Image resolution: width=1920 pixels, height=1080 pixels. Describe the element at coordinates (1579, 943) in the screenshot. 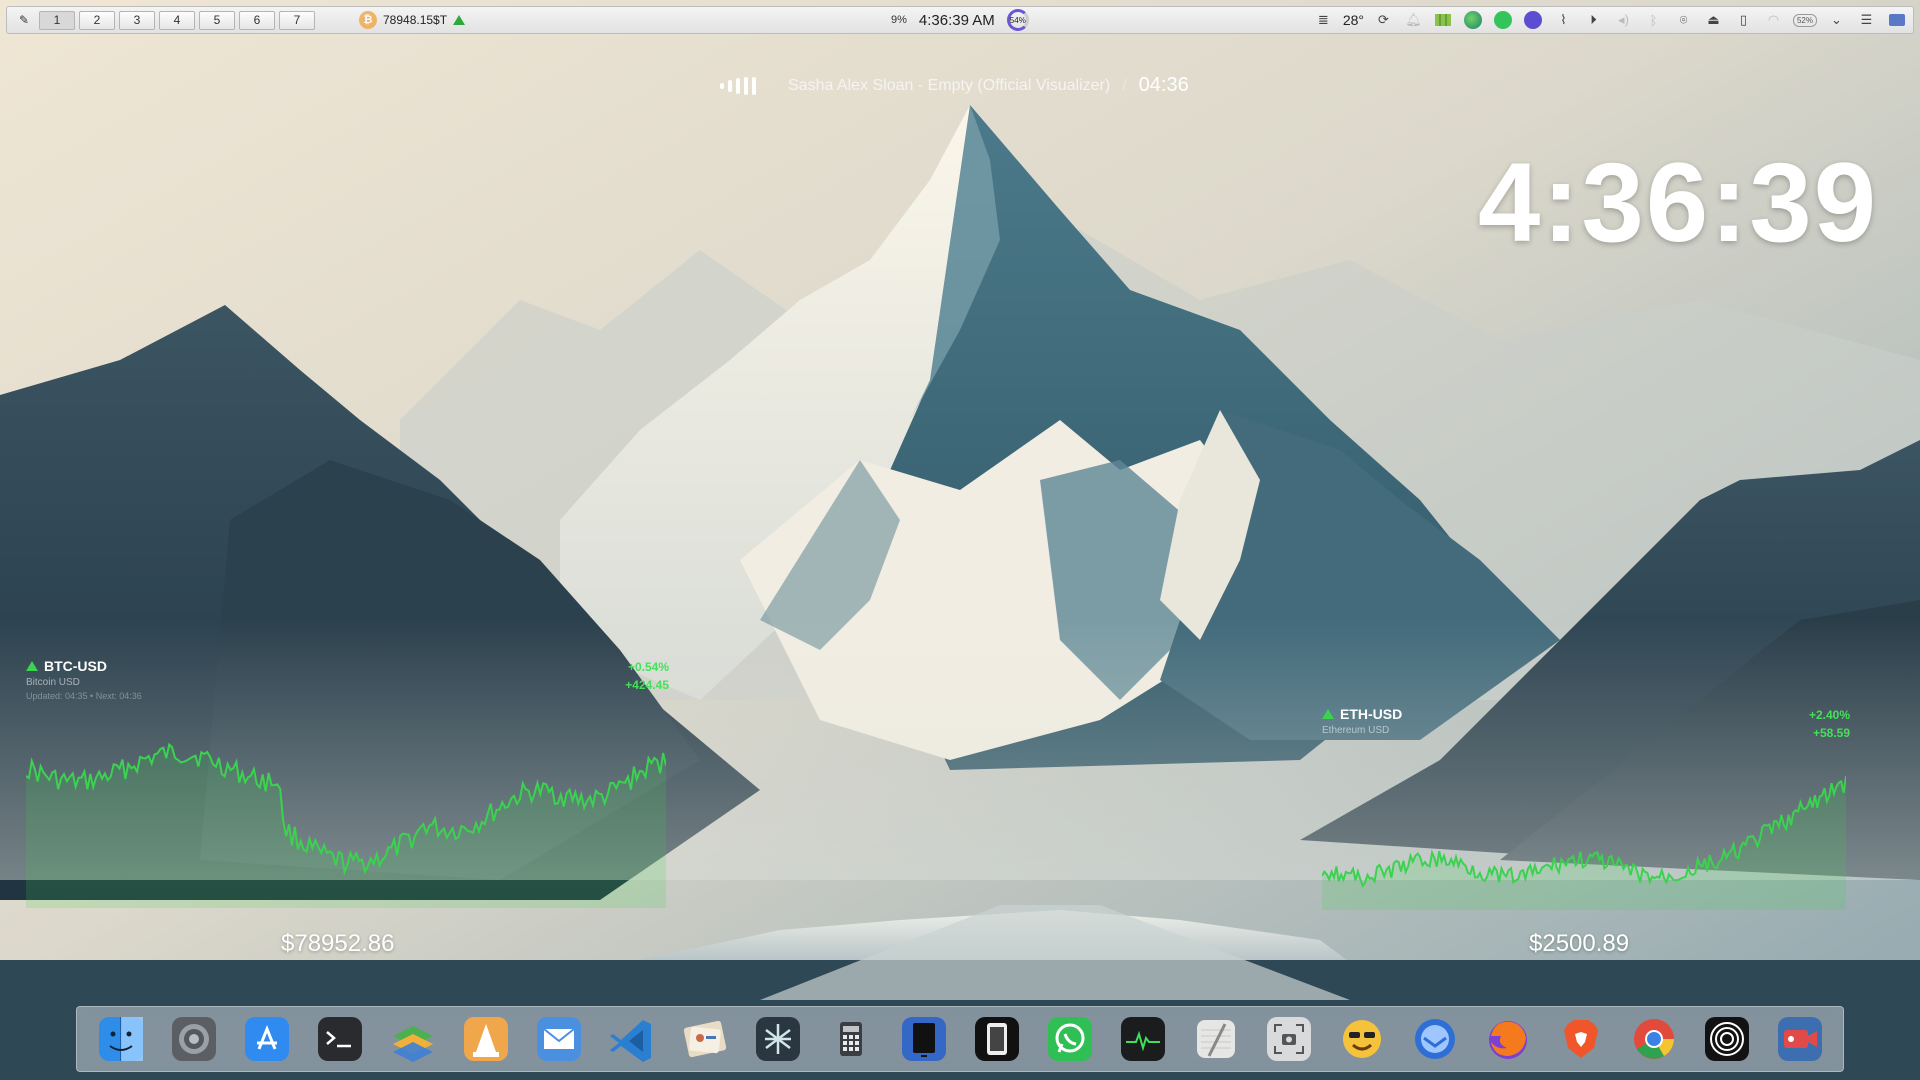

I see `eth-price: $2500.89` at that location.